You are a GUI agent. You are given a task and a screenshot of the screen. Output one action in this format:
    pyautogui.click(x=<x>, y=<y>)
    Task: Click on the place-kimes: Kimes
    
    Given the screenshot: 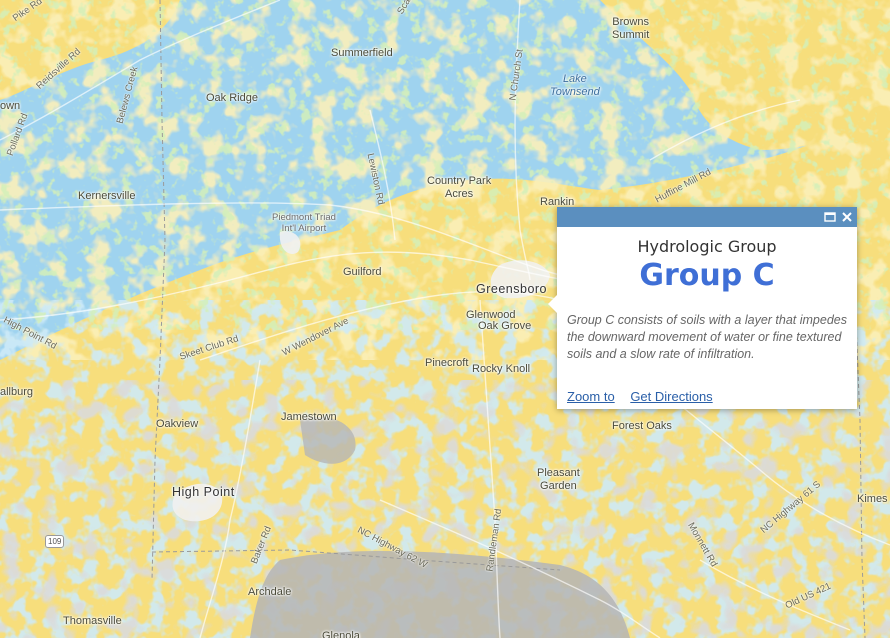 What is the action you would take?
    pyautogui.click(x=872, y=499)
    